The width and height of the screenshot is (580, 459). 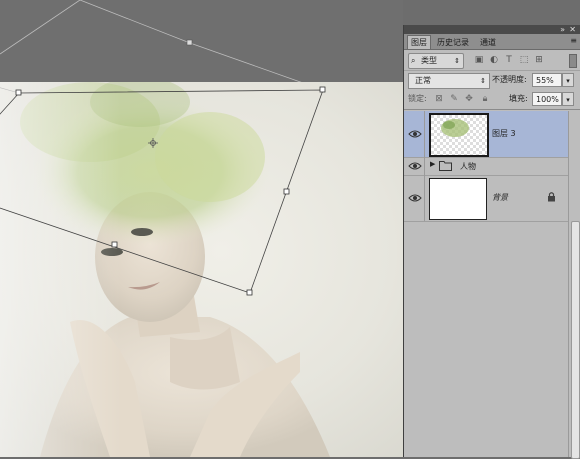 What do you see at coordinates (573, 41) in the screenshot?
I see `panel-menu-icon: ≡` at bounding box center [573, 41].